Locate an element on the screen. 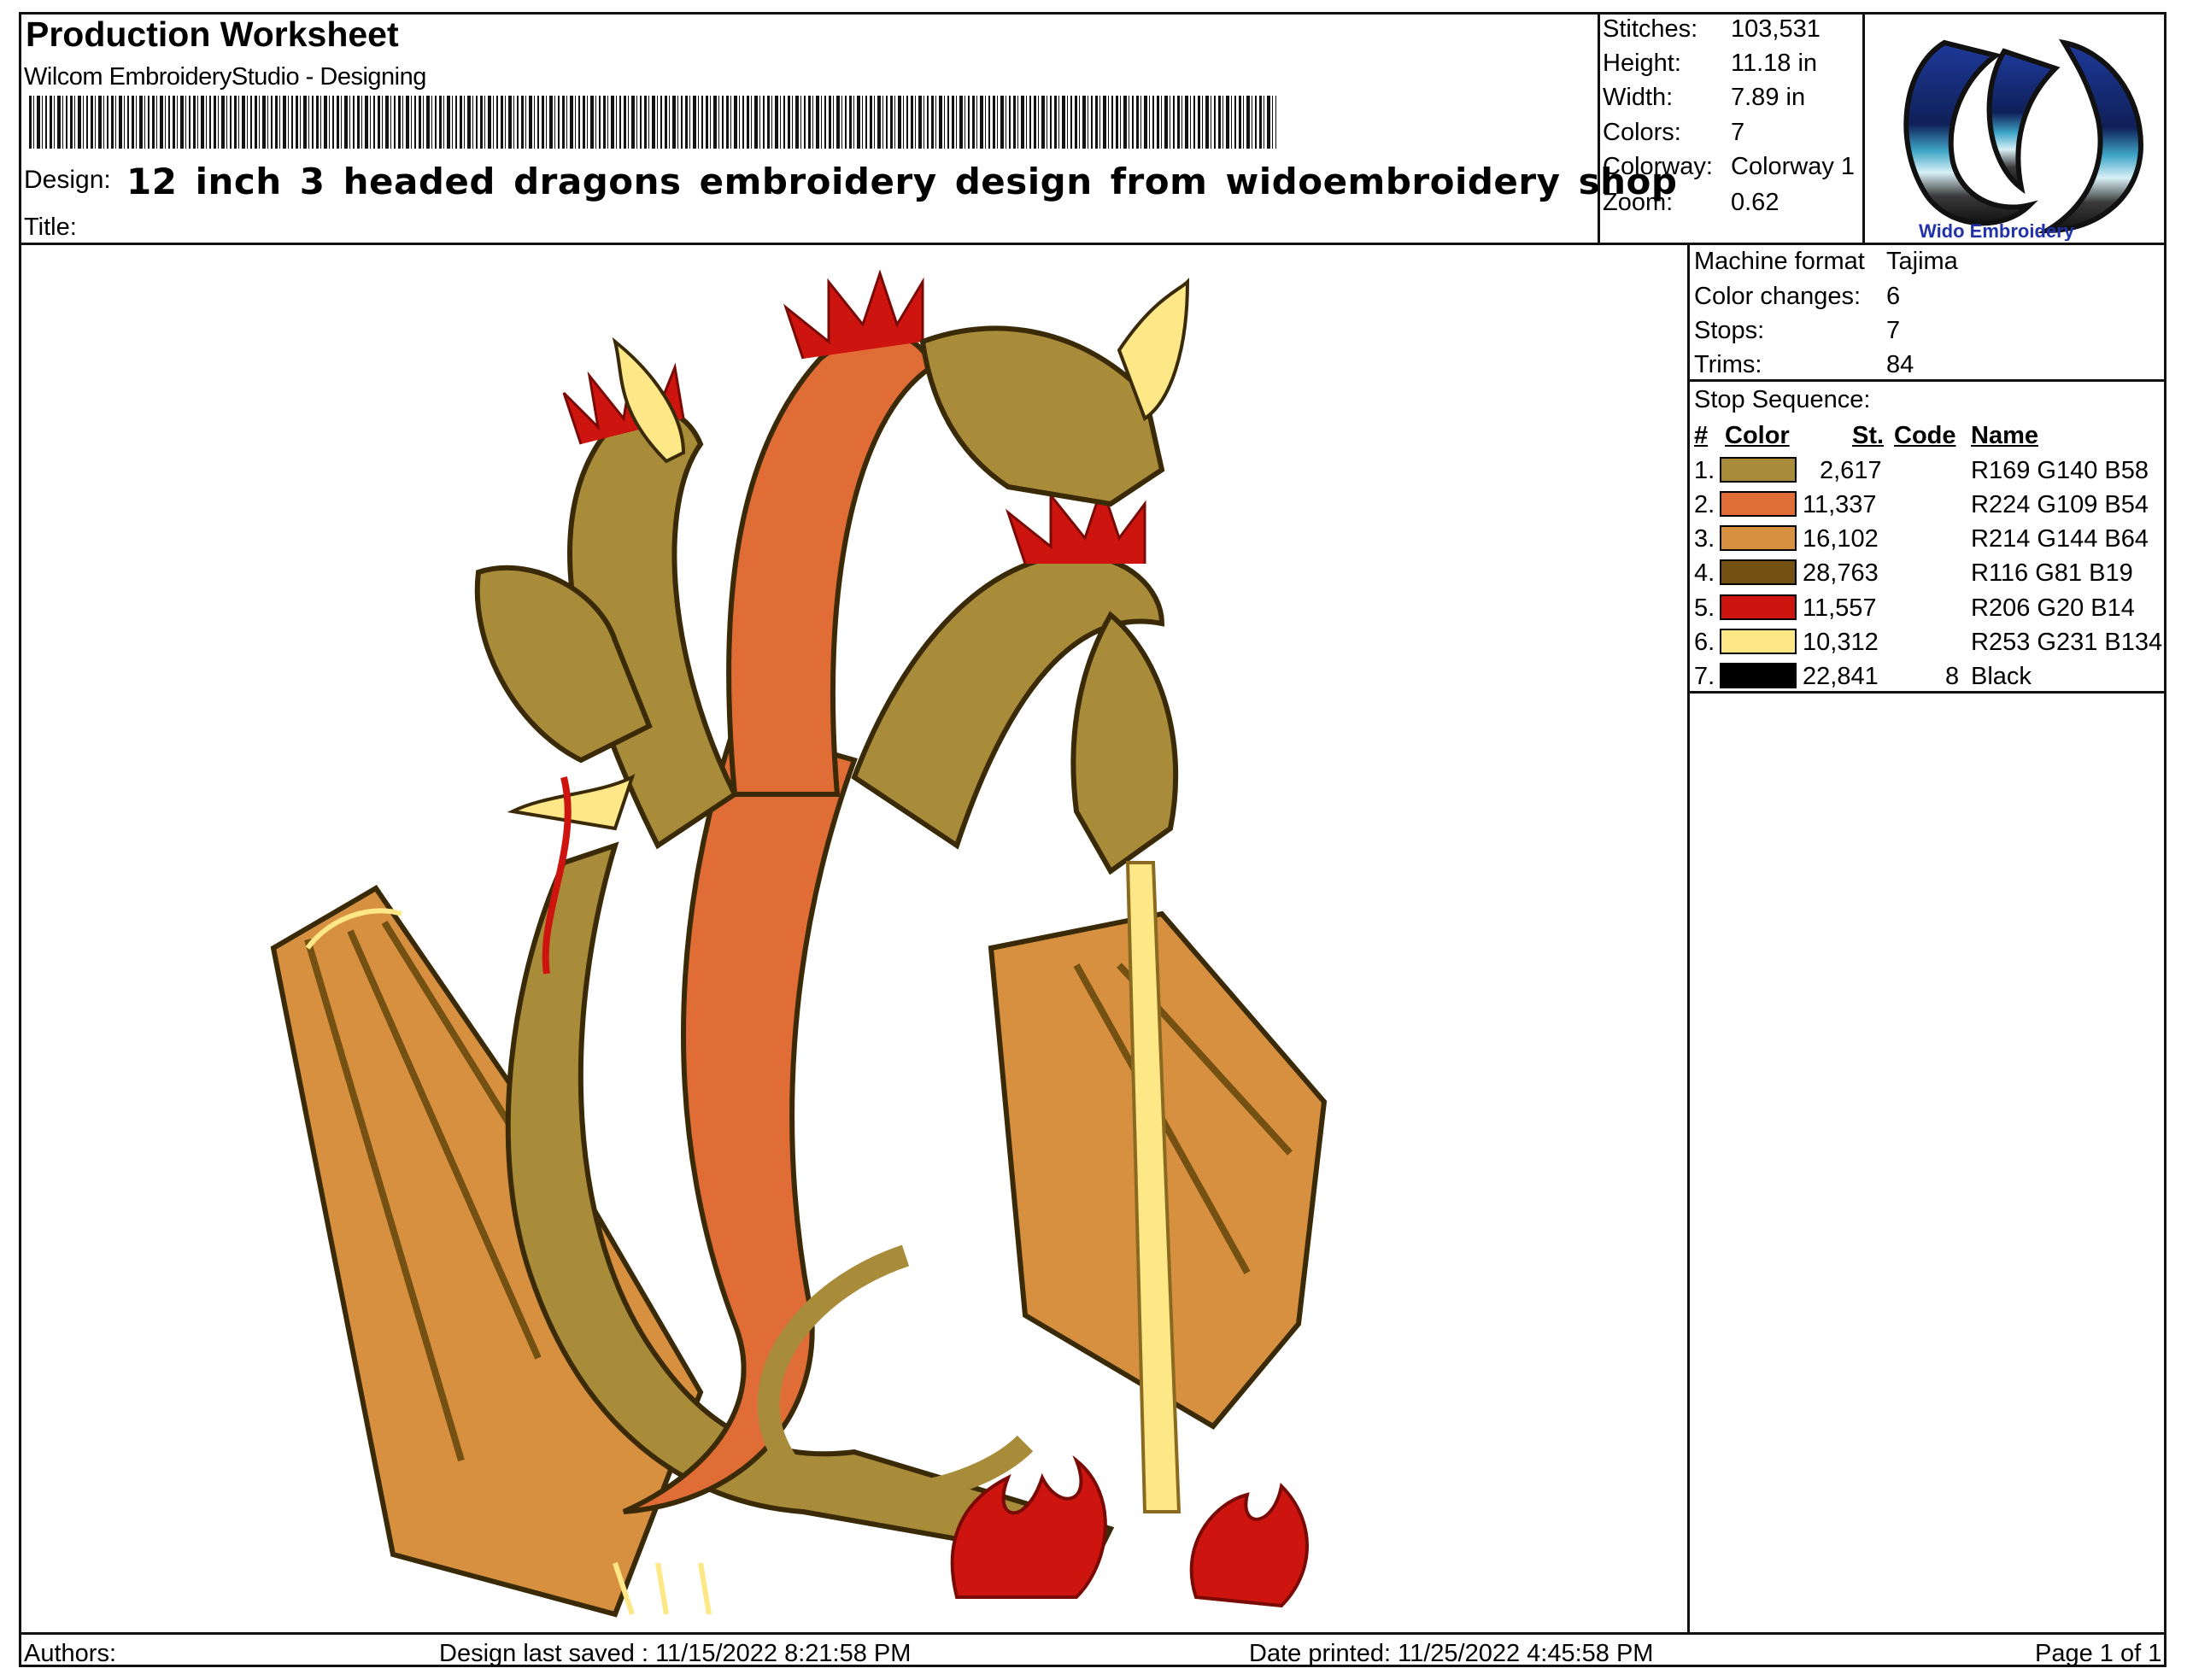  row-num: 4. is located at coordinates (1705, 573).